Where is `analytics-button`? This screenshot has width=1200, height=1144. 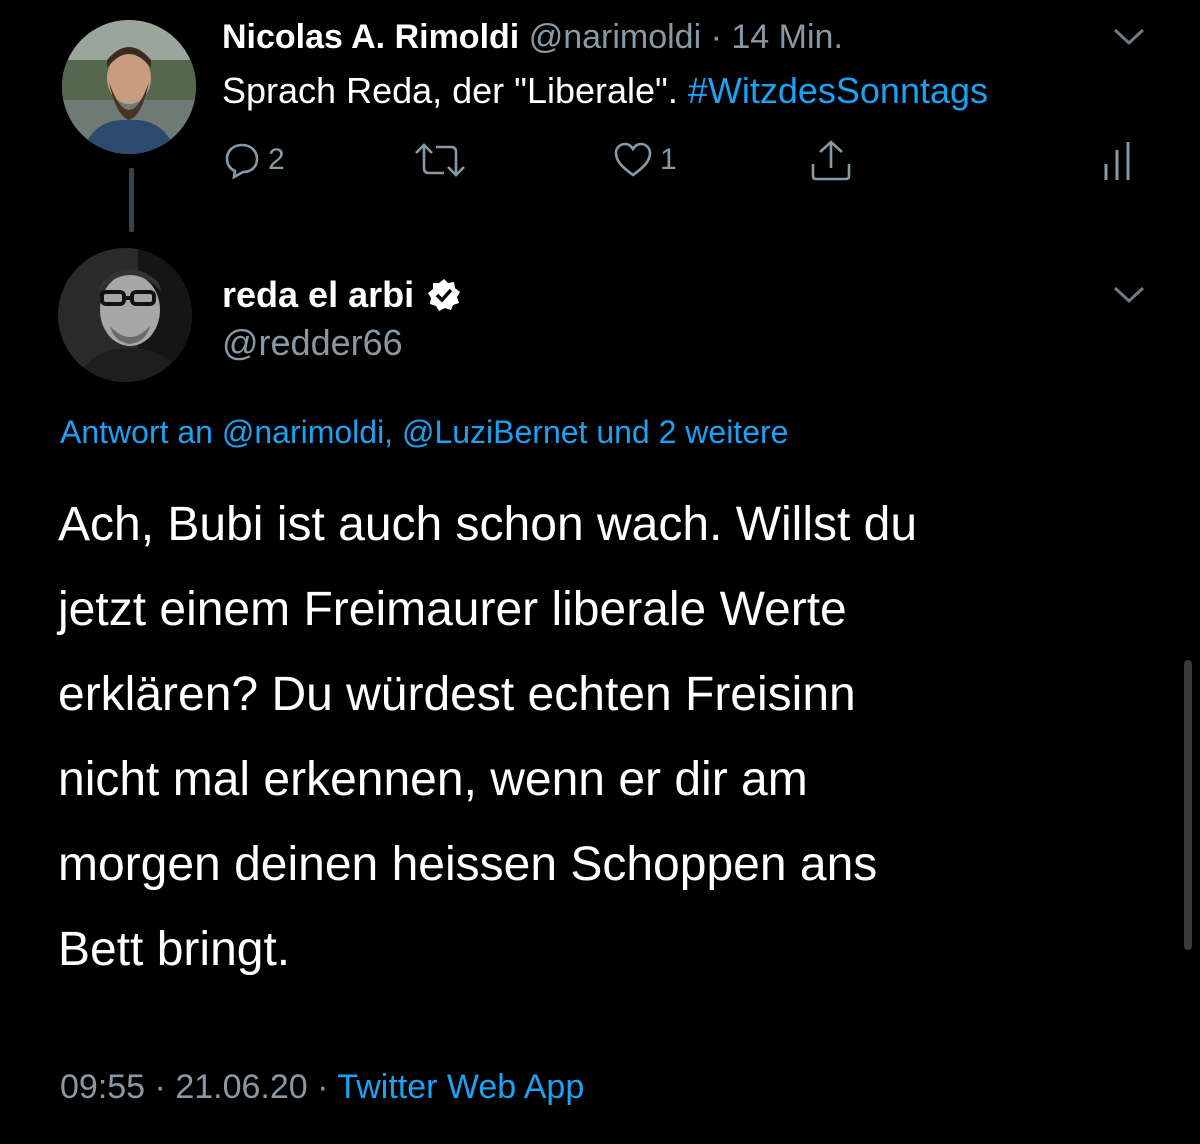
analytics-button is located at coordinates (1117, 161).